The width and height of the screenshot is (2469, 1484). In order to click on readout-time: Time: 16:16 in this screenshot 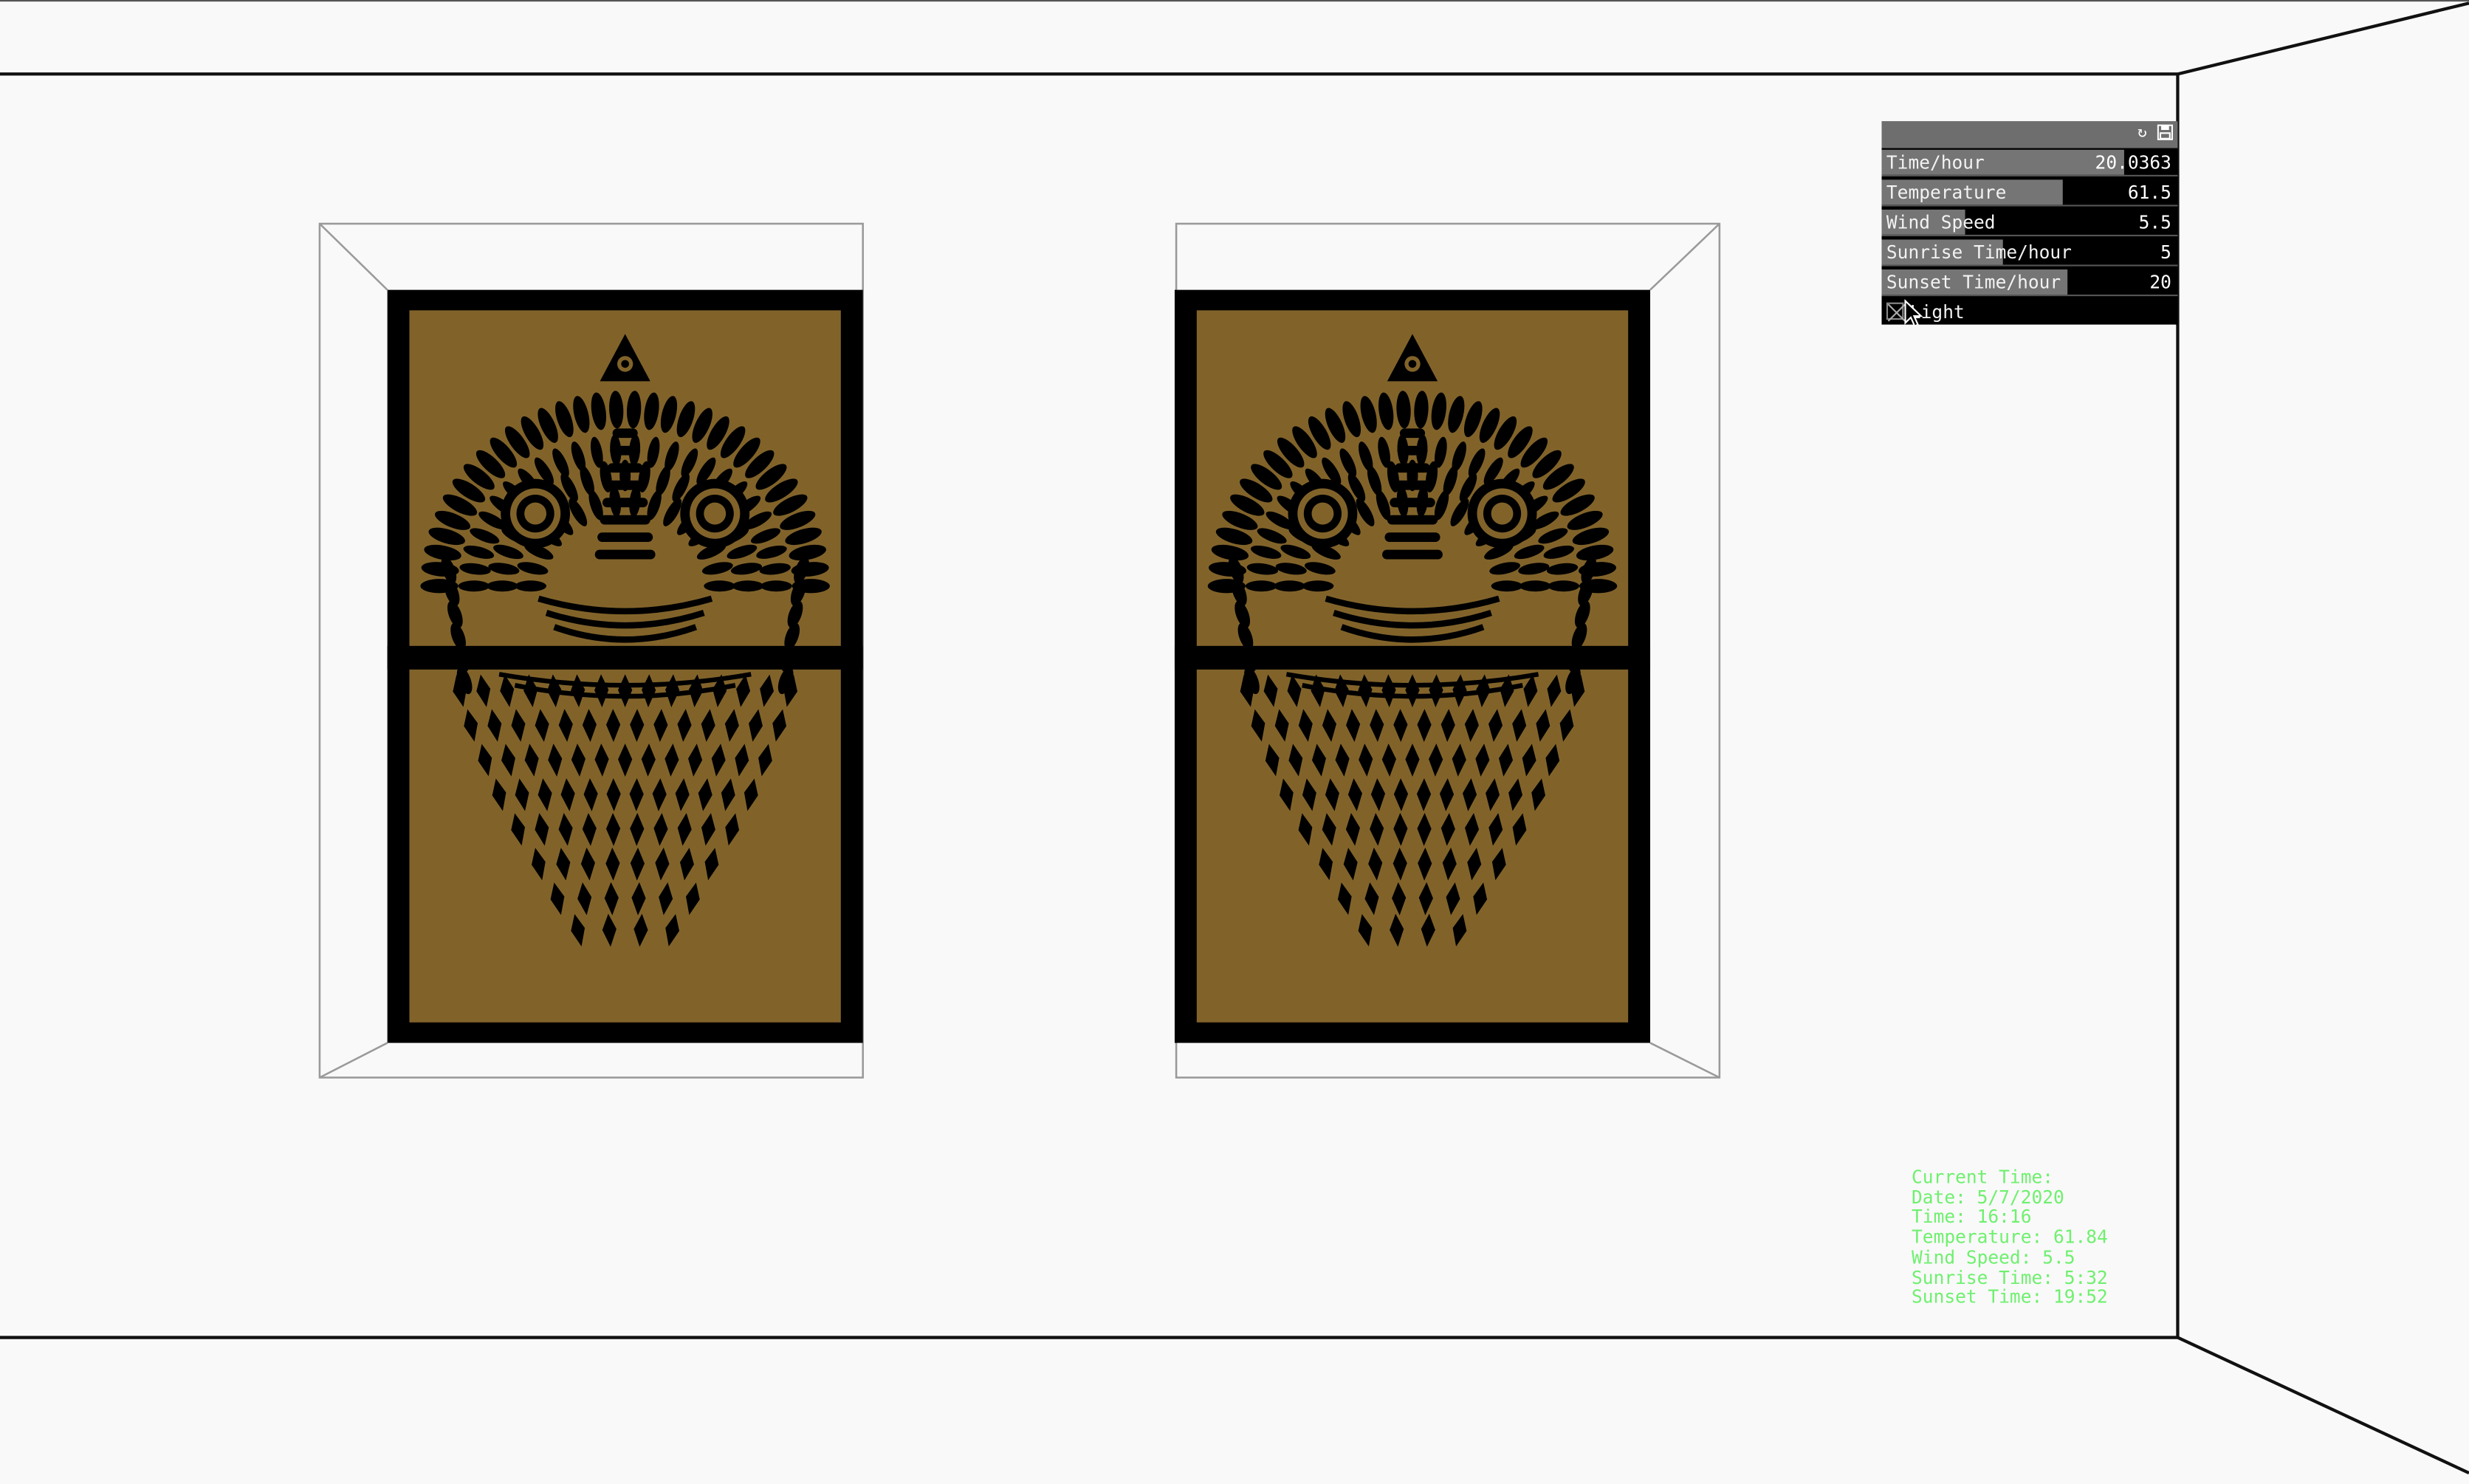, I will do `click(1972, 1217)`.